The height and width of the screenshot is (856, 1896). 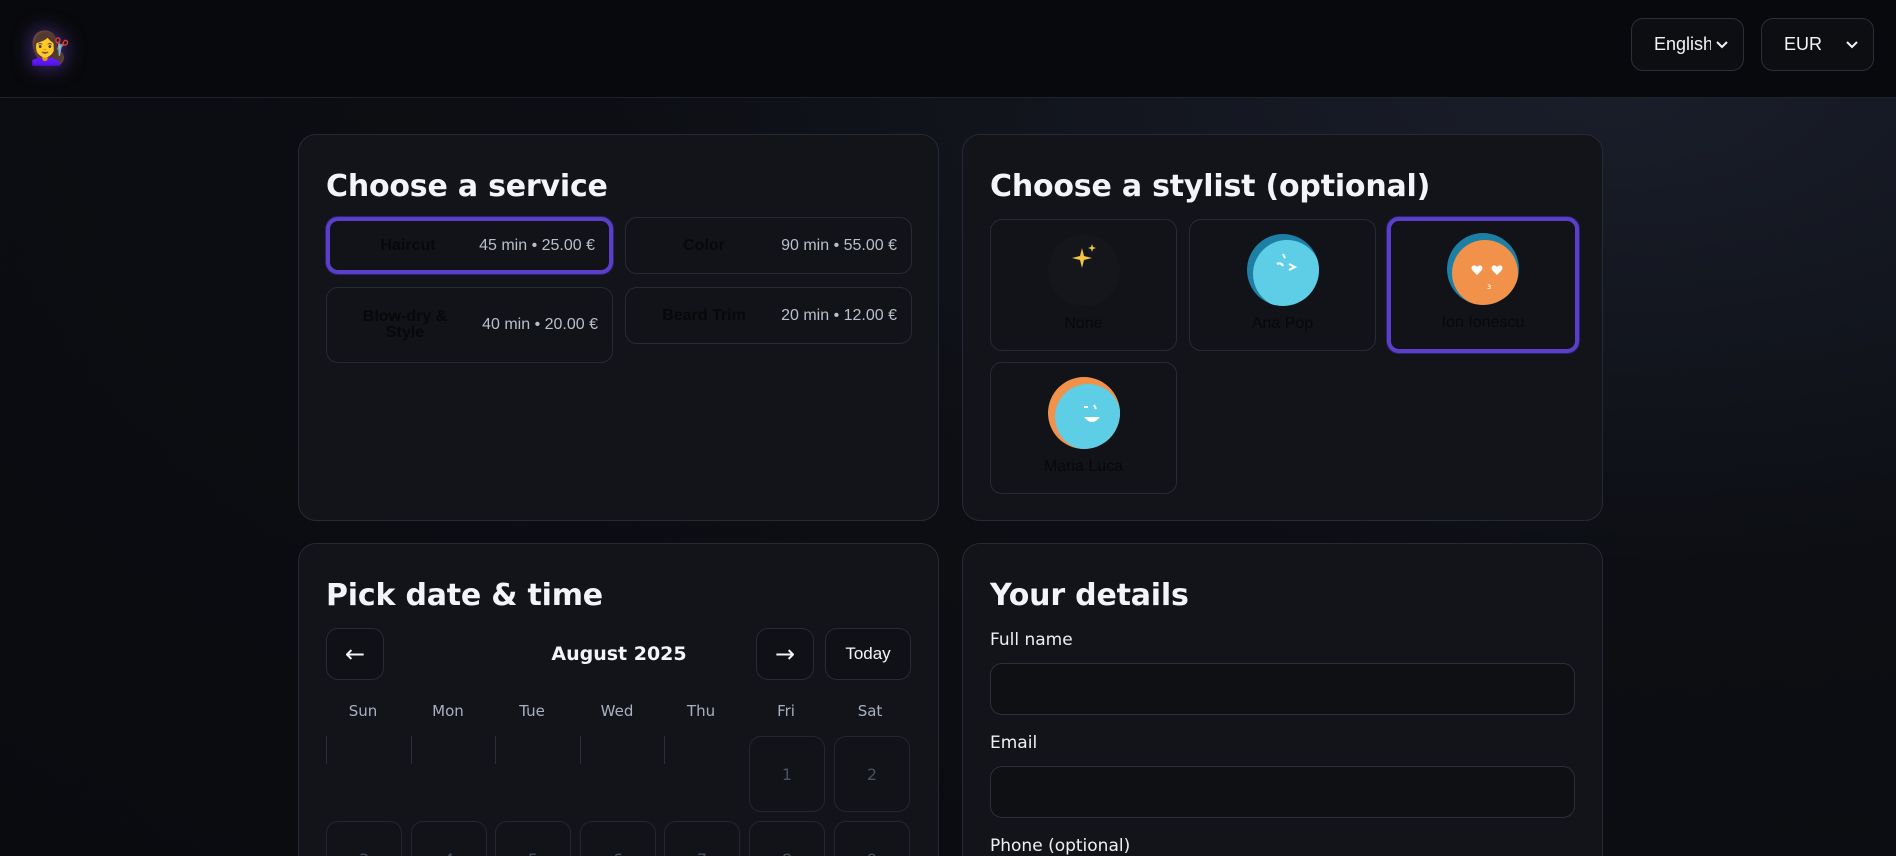 What do you see at coordinates (1282, 792) in the screenshot?
I see `email-input` at bounding box center [1282, 792].